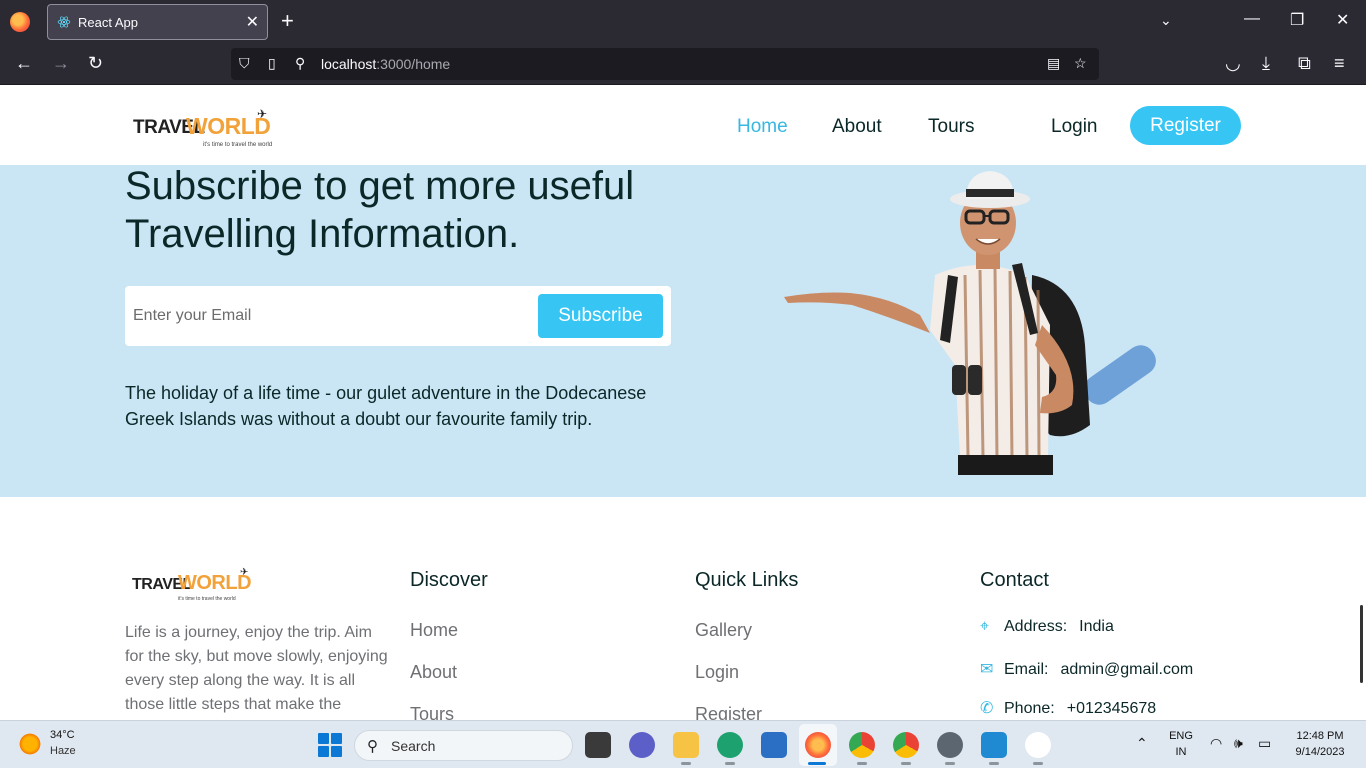 Image resolution: width=1366 pixels, height=768 pixels. What do you see at coordinates (1233, 63) in the screenshot?
I see `pocket-icon: ◡` at bounding box center [1233, 63].